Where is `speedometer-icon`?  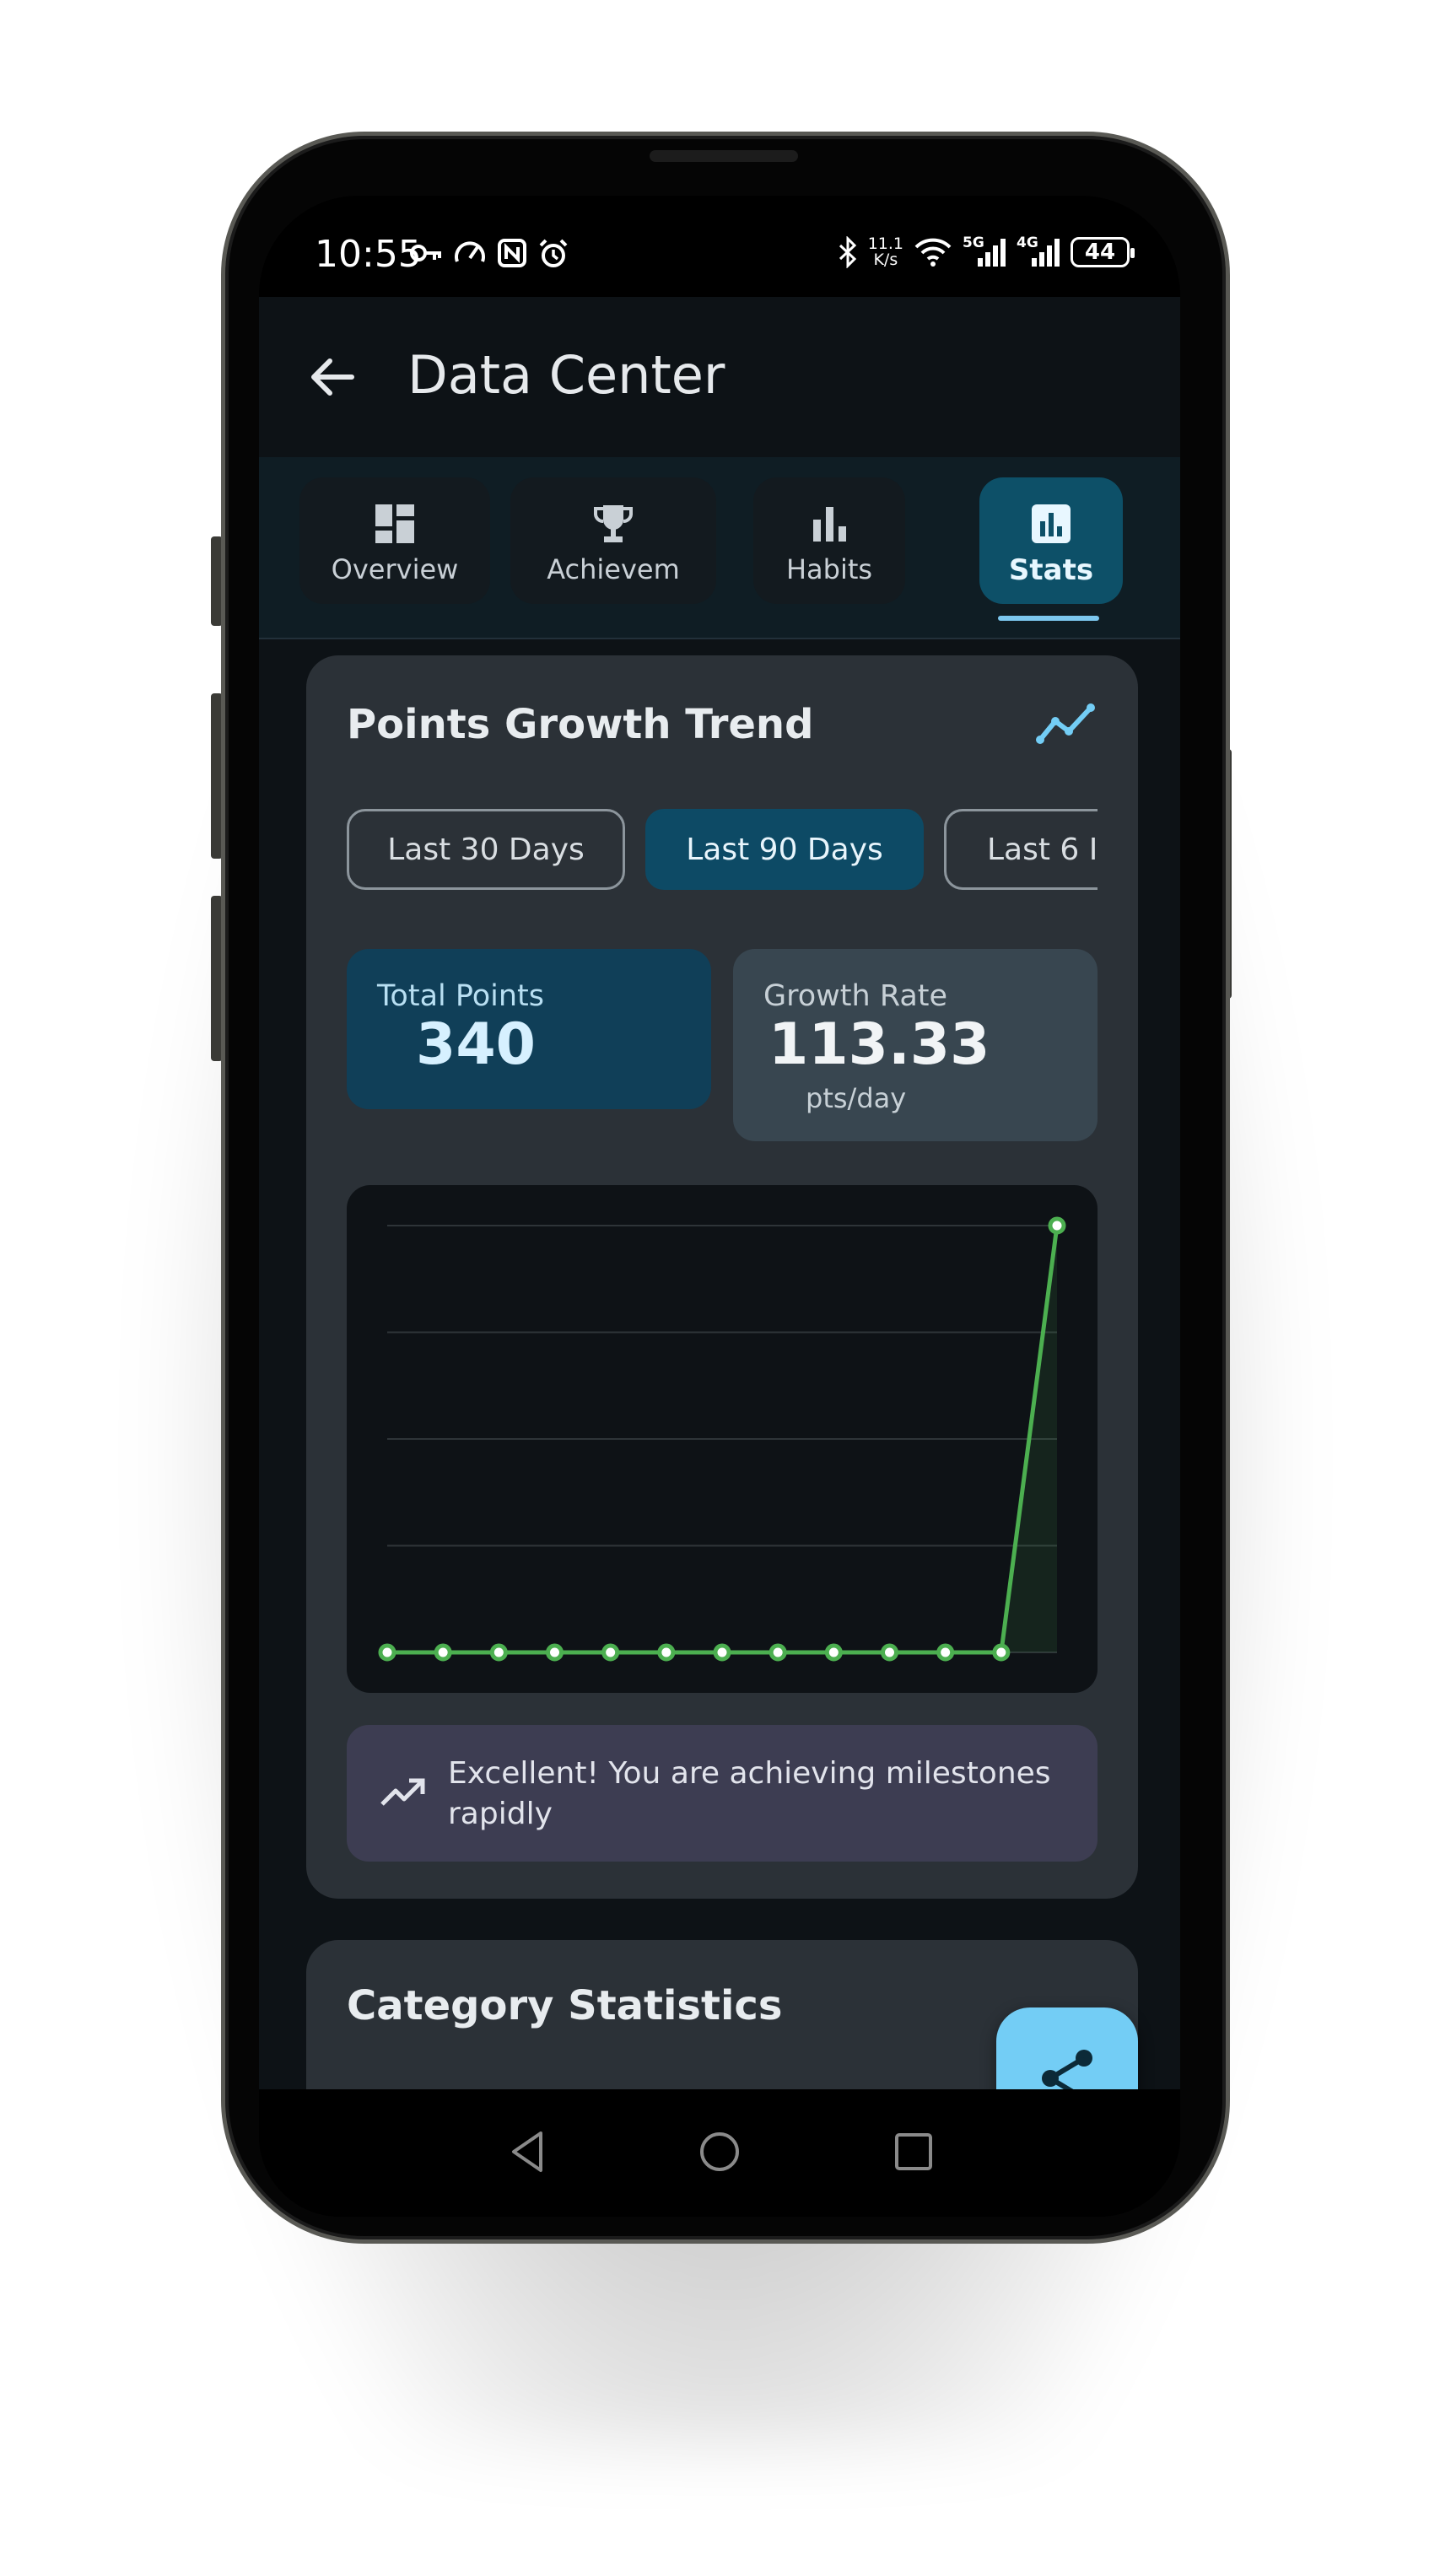
speedometer-icon is located at coordinates (470, 251).